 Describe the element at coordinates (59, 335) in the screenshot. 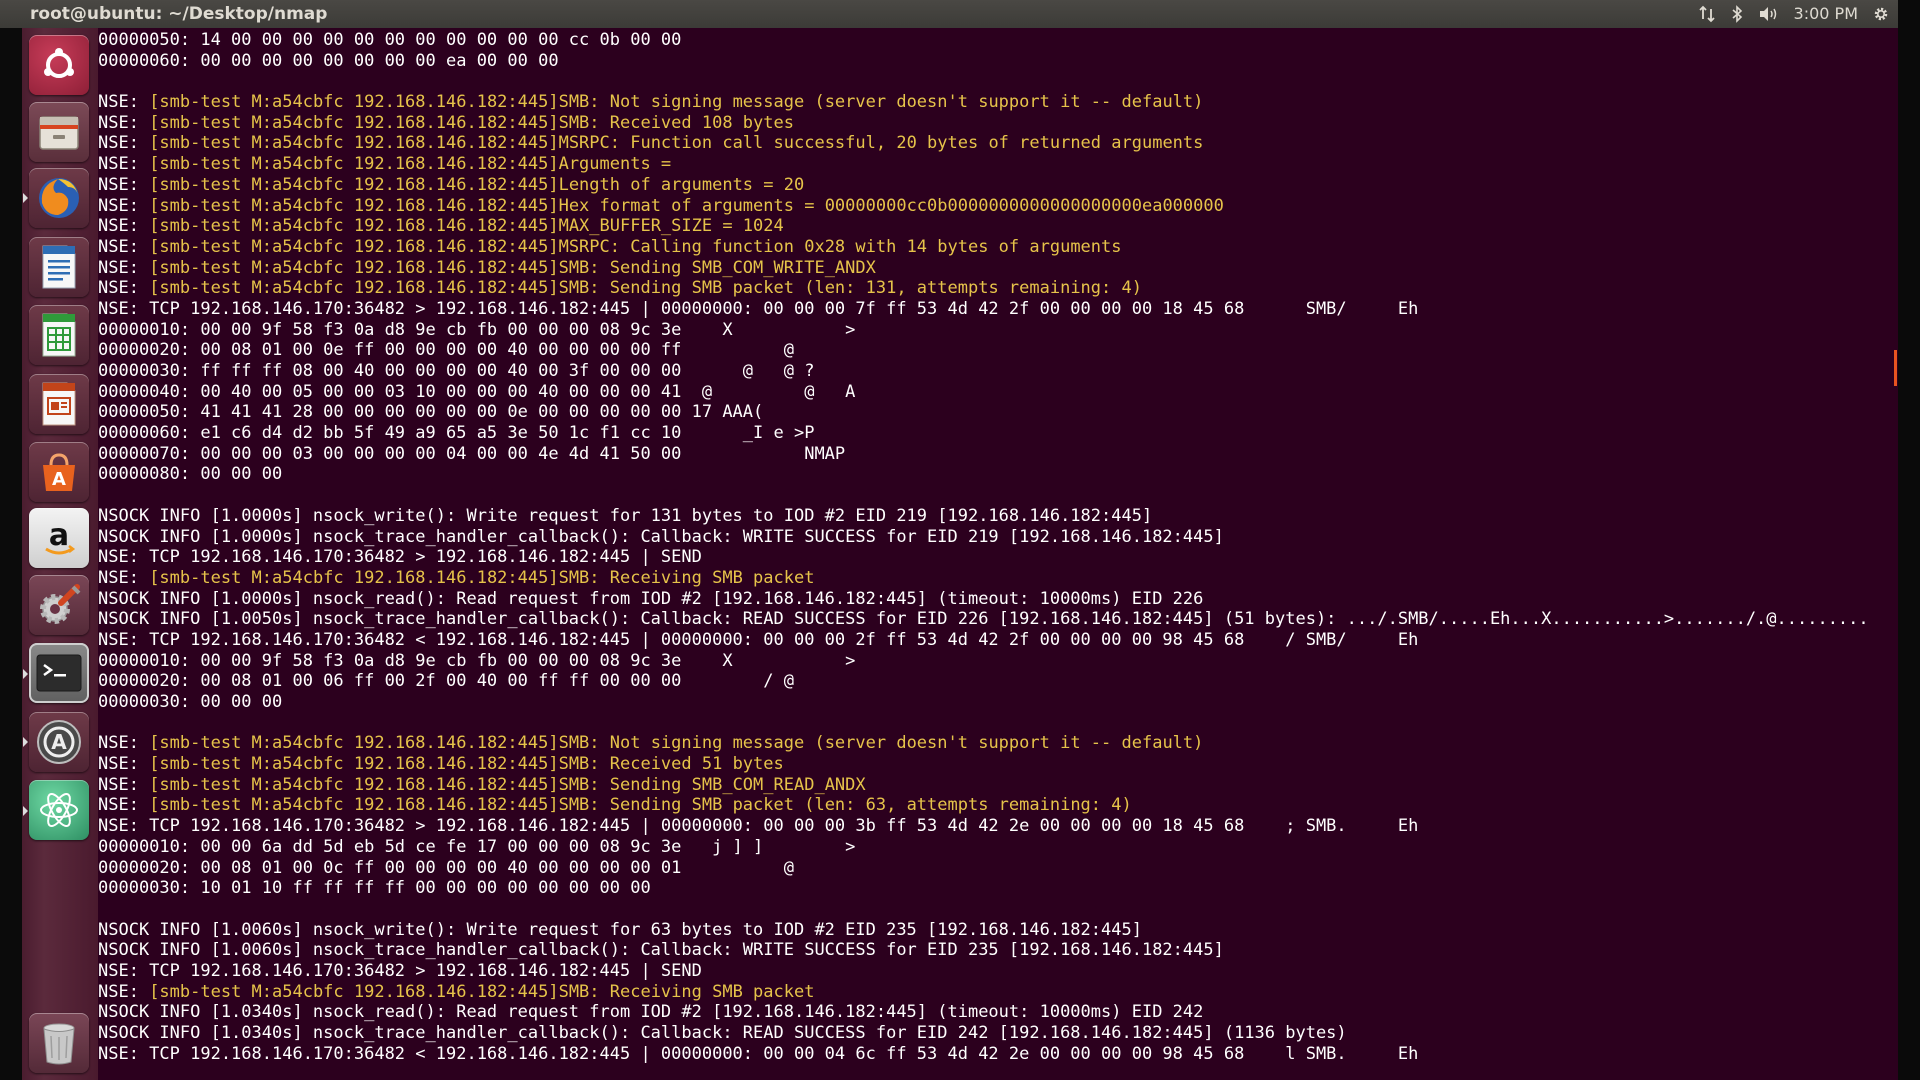

I see `libreoffice-calc-icon` at that location.